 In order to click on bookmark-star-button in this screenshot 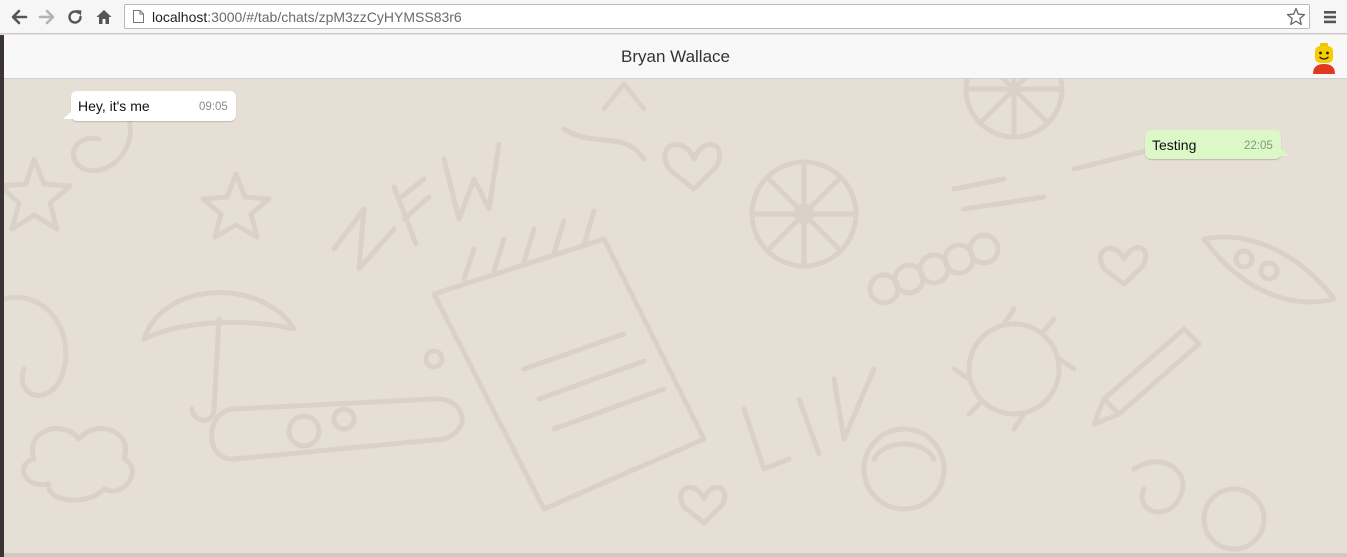, I will do `click(1296, 17)`.